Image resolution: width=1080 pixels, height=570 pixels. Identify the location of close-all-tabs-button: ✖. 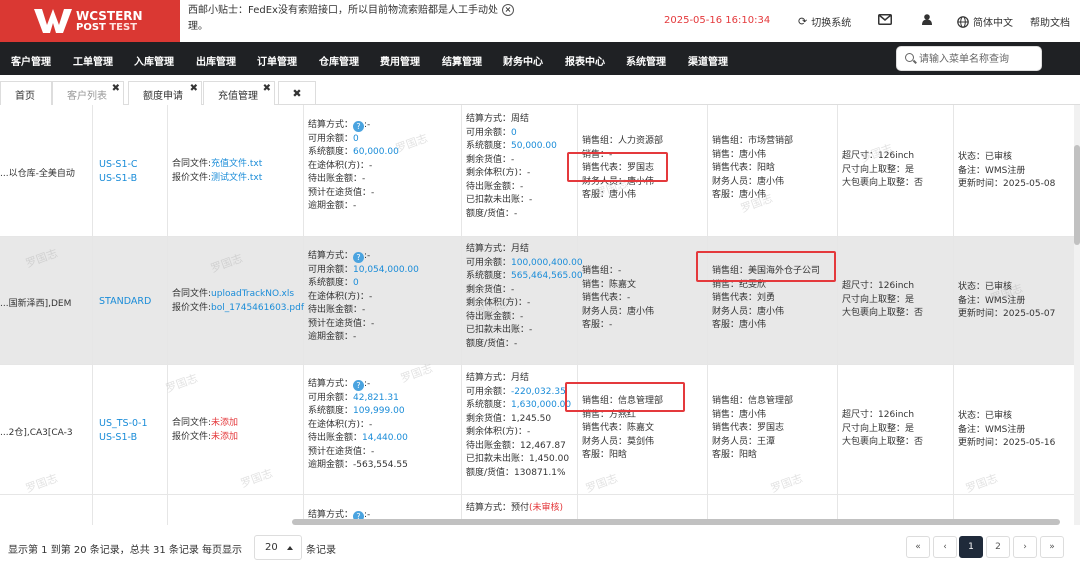
(297, 93).